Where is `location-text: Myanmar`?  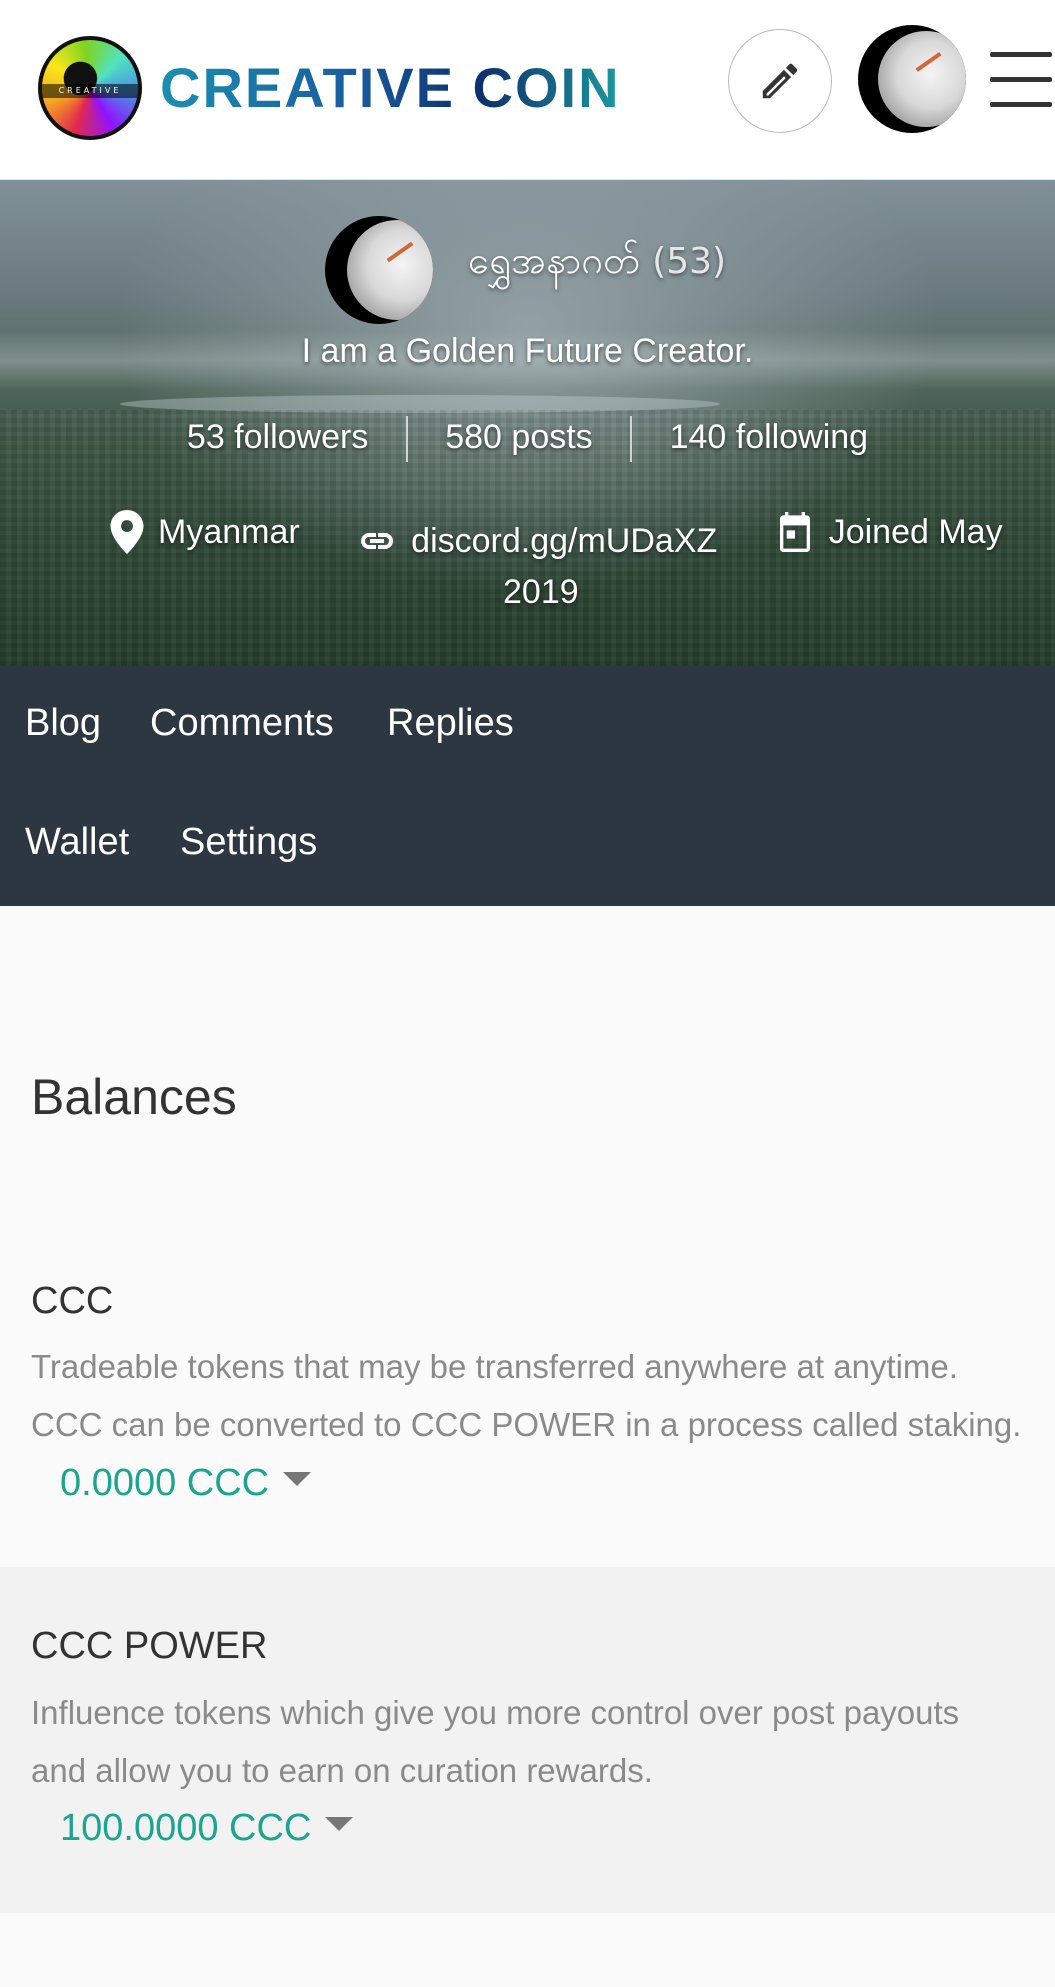
location-text: Myanmar is located at coordinates (229, 532).